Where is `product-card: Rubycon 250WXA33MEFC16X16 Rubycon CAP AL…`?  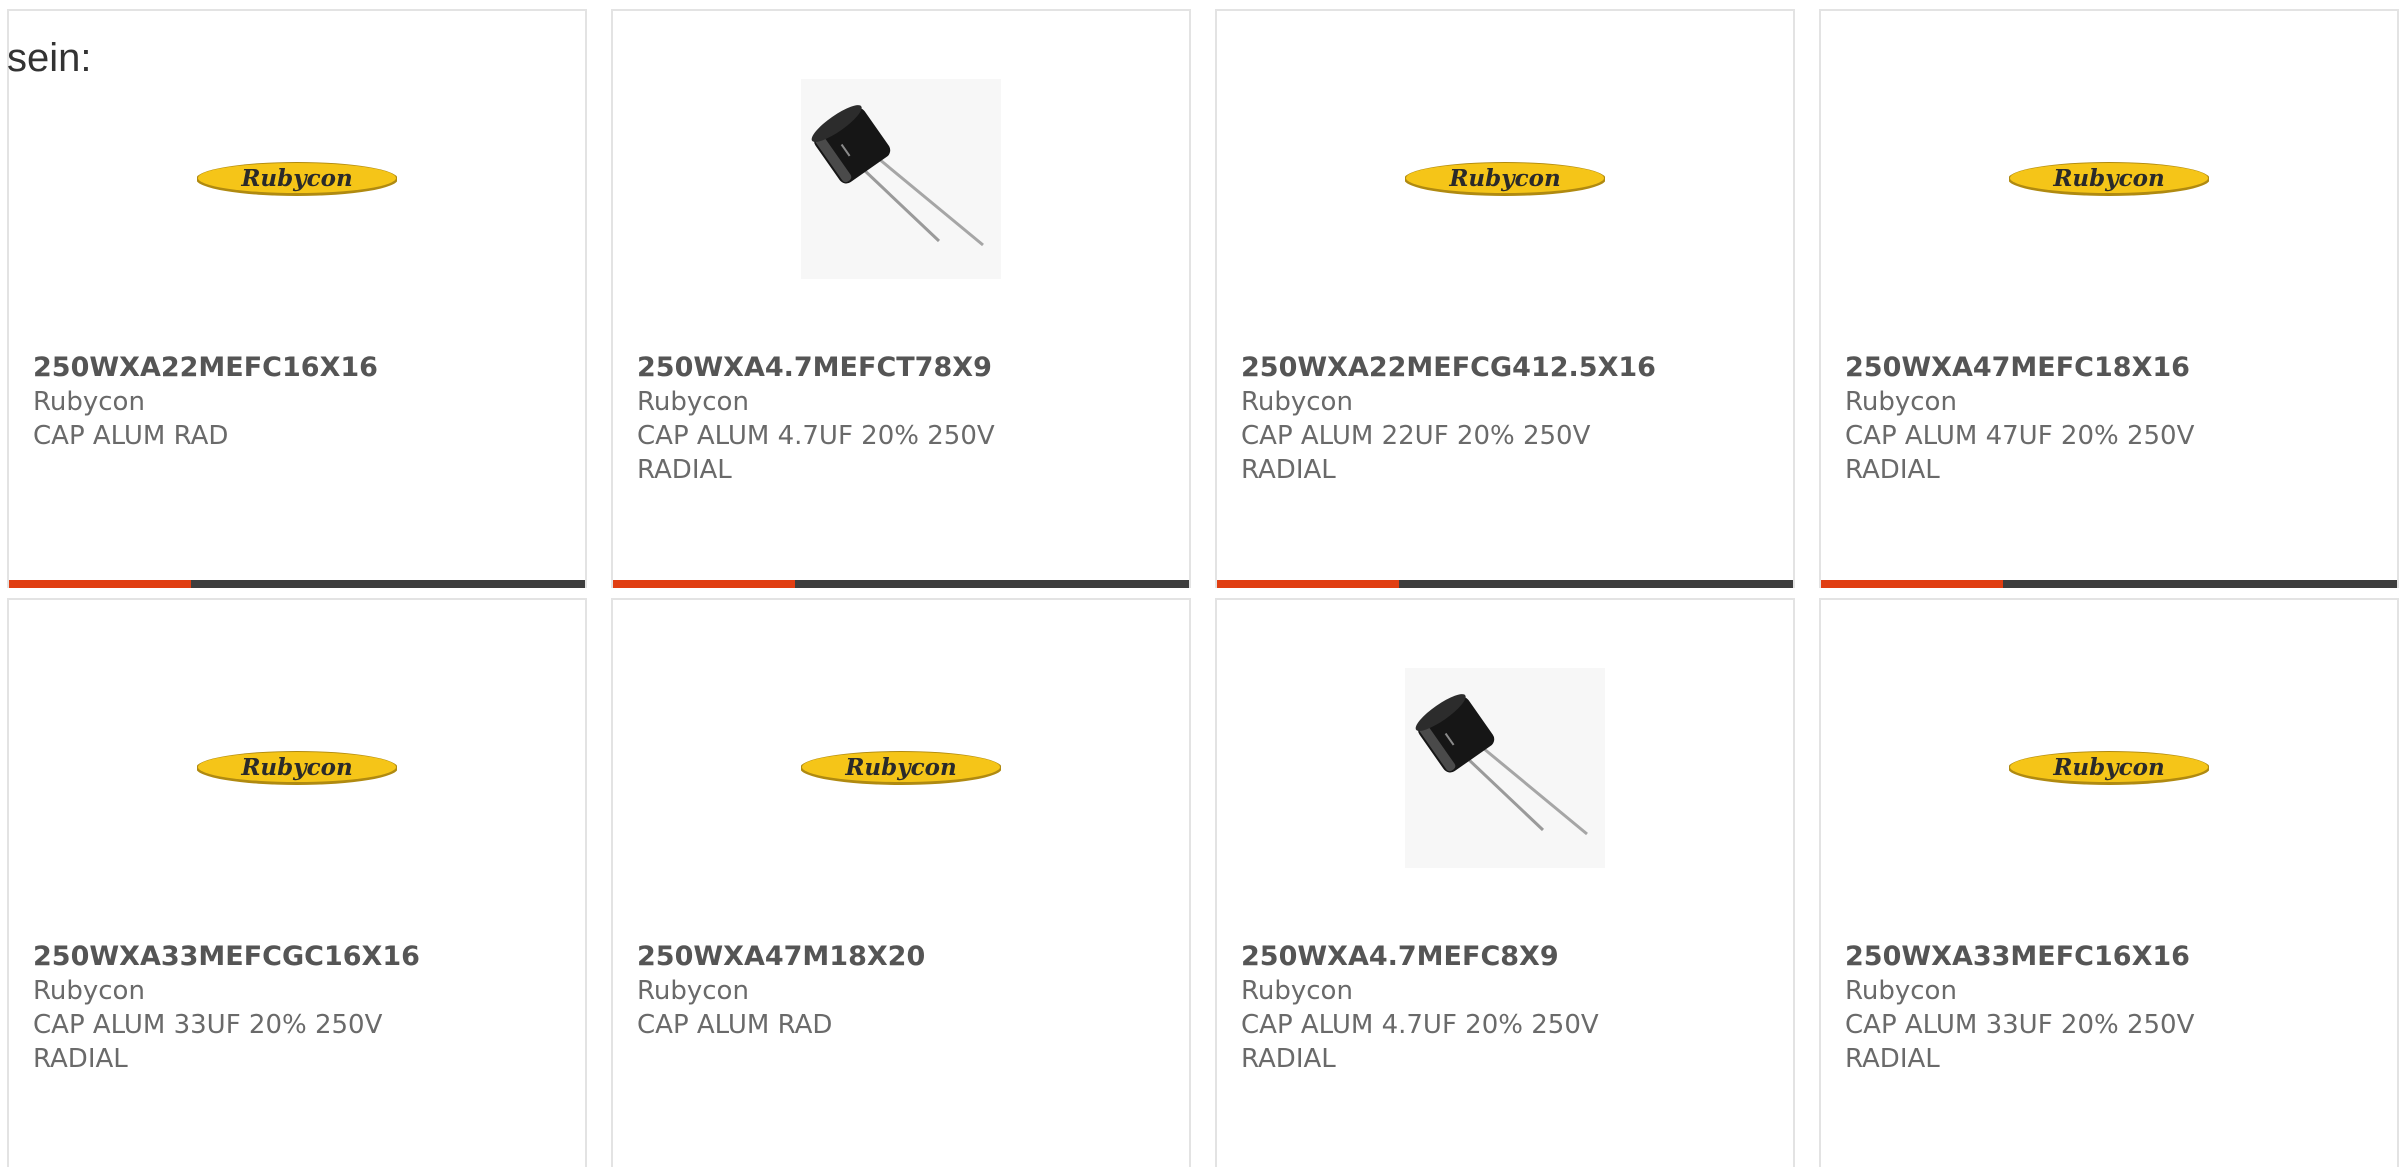 product-card: Rubycon 250WXA33MEFC16X16 Rubycon CAP AL… is located at coordinates (2109, 882).